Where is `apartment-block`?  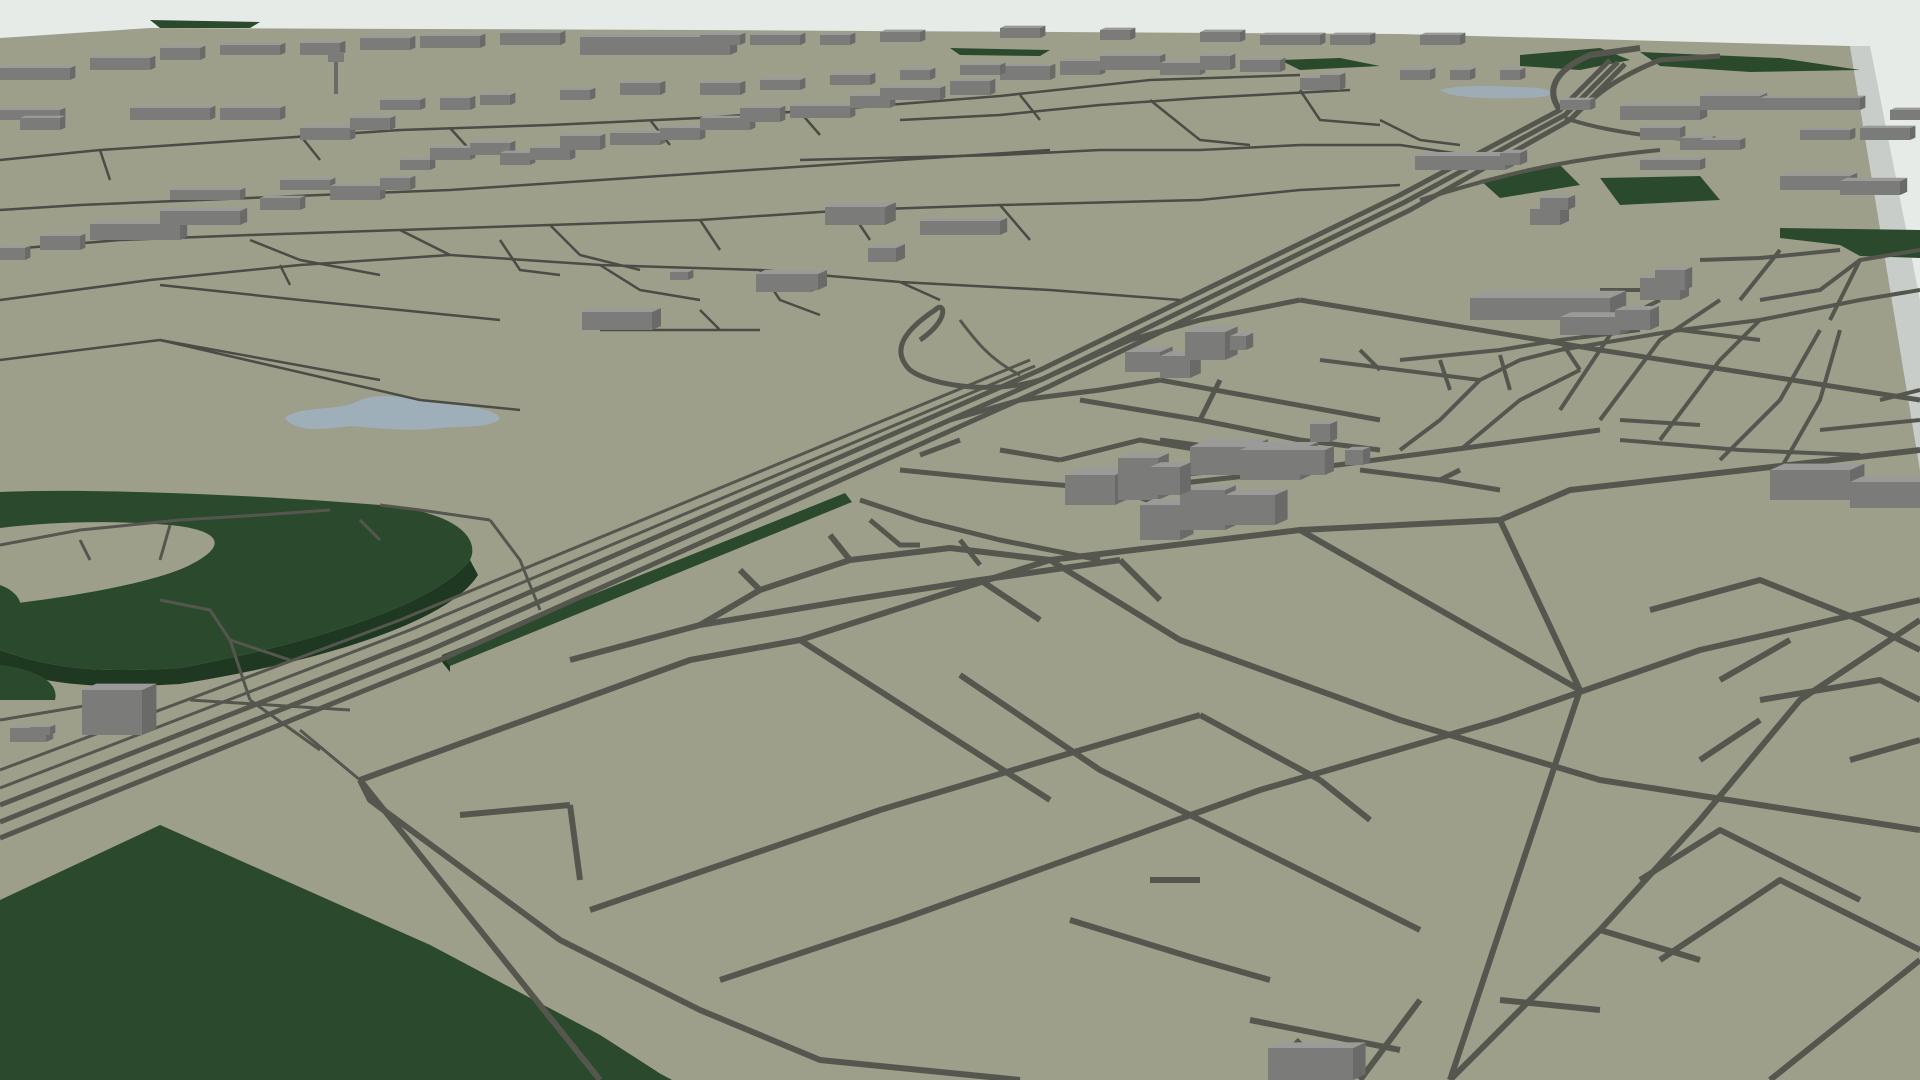
apartment-block is located at coordinates (1170, 478).